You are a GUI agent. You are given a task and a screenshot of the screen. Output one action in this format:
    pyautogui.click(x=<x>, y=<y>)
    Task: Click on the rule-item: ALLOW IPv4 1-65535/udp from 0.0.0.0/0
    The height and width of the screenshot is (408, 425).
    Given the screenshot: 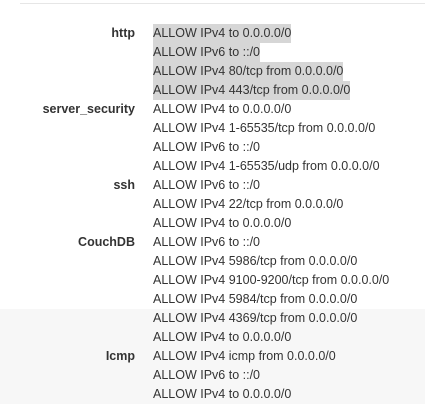 What is the action you would take?
    pyautogui.click(x=266, y=166)
    